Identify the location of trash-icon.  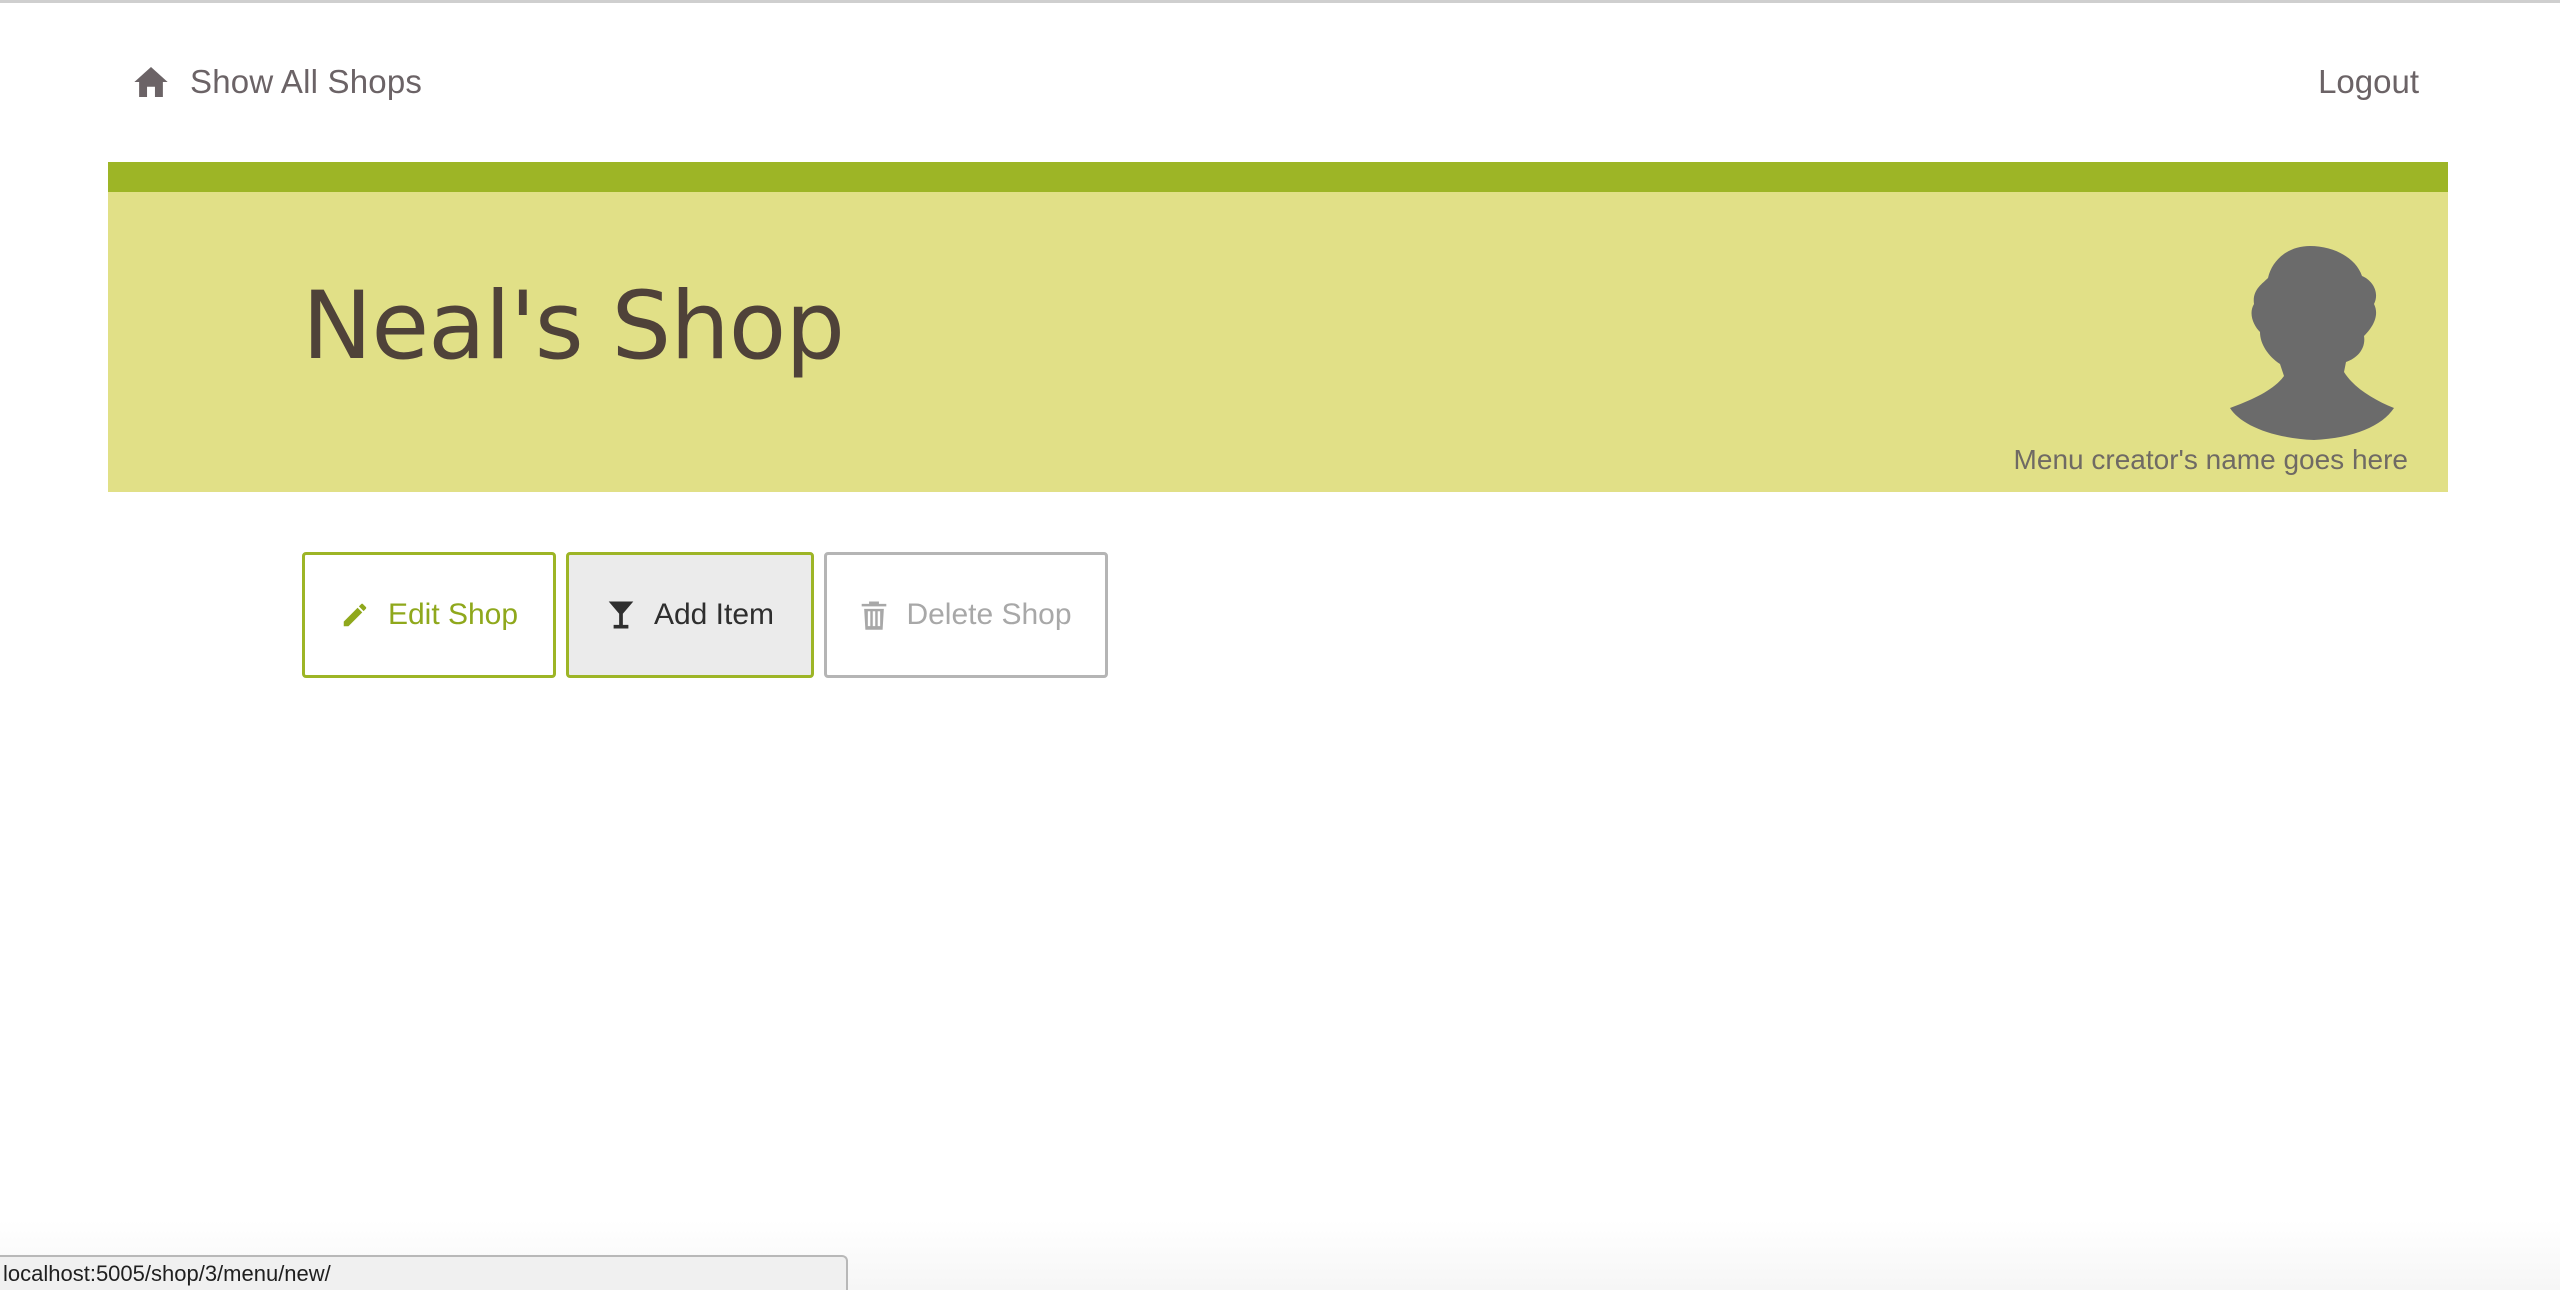
(874, 615).